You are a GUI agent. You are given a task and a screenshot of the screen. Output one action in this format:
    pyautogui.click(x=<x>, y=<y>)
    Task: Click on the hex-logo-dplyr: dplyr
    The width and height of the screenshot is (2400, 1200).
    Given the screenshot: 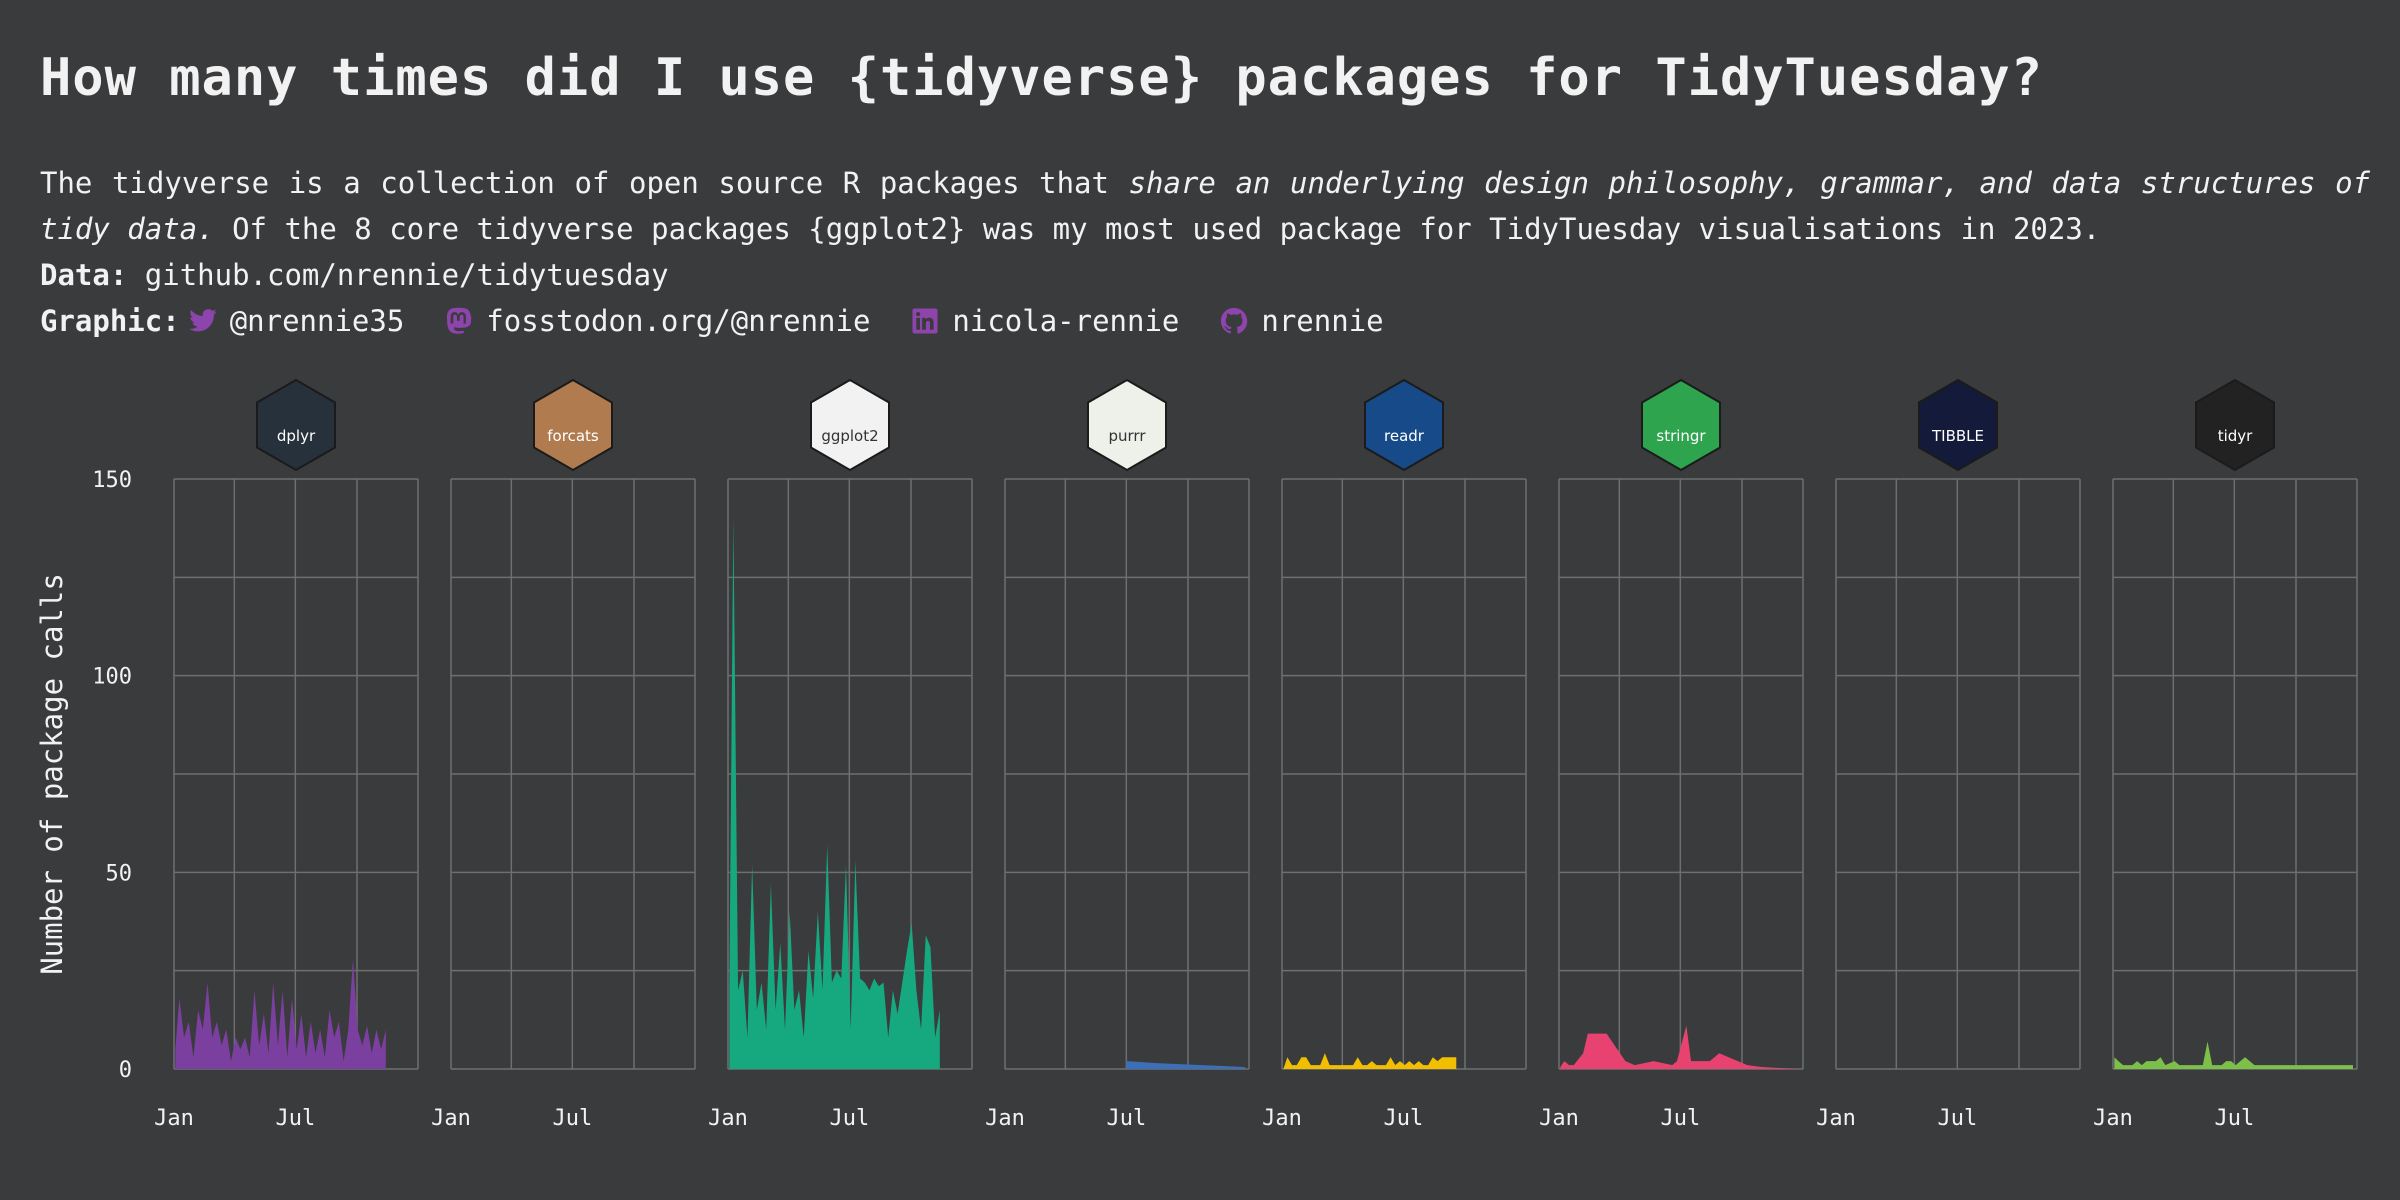 What is the action you would take?
    pyautogui.click(x=296, y=425)
    